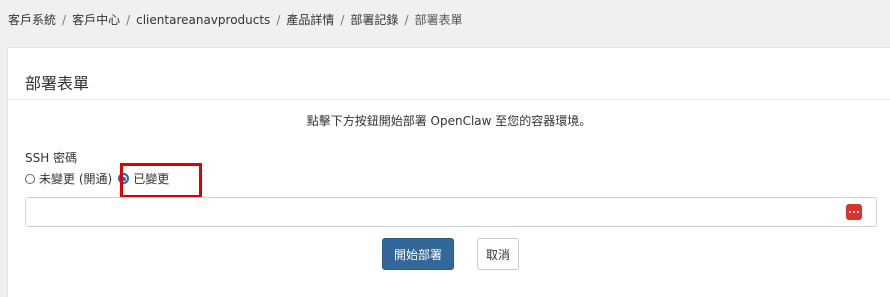 The width and height of the screenshot is (890, 297). I want to click on breadcrumb-item-products: clientareanavproducts, so click(203, 20).